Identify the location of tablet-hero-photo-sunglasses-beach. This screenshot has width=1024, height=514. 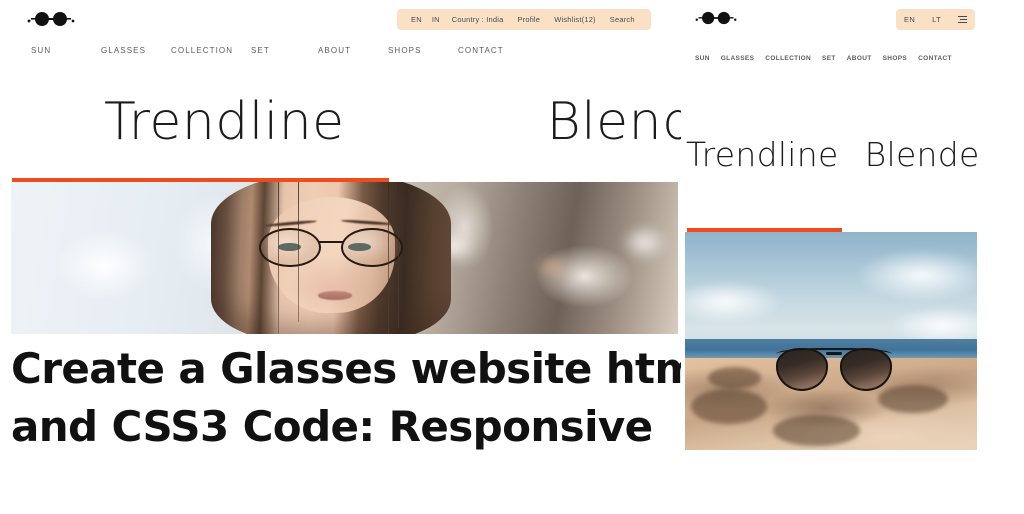
(831, 341).